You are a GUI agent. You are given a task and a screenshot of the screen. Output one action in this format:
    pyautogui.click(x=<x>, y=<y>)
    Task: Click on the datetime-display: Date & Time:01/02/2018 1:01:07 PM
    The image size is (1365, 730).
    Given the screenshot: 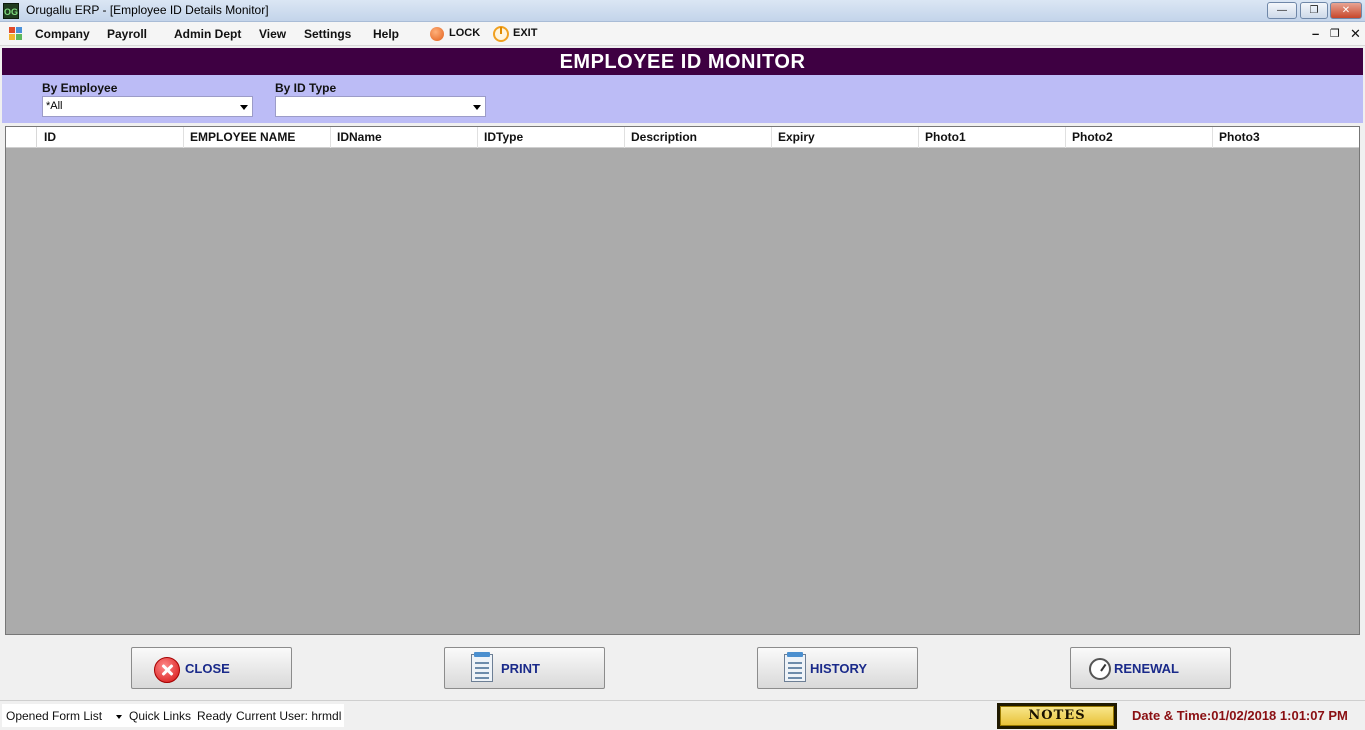 What is the action you would take?
    pyautogui.click(x=1240, y=715)
    